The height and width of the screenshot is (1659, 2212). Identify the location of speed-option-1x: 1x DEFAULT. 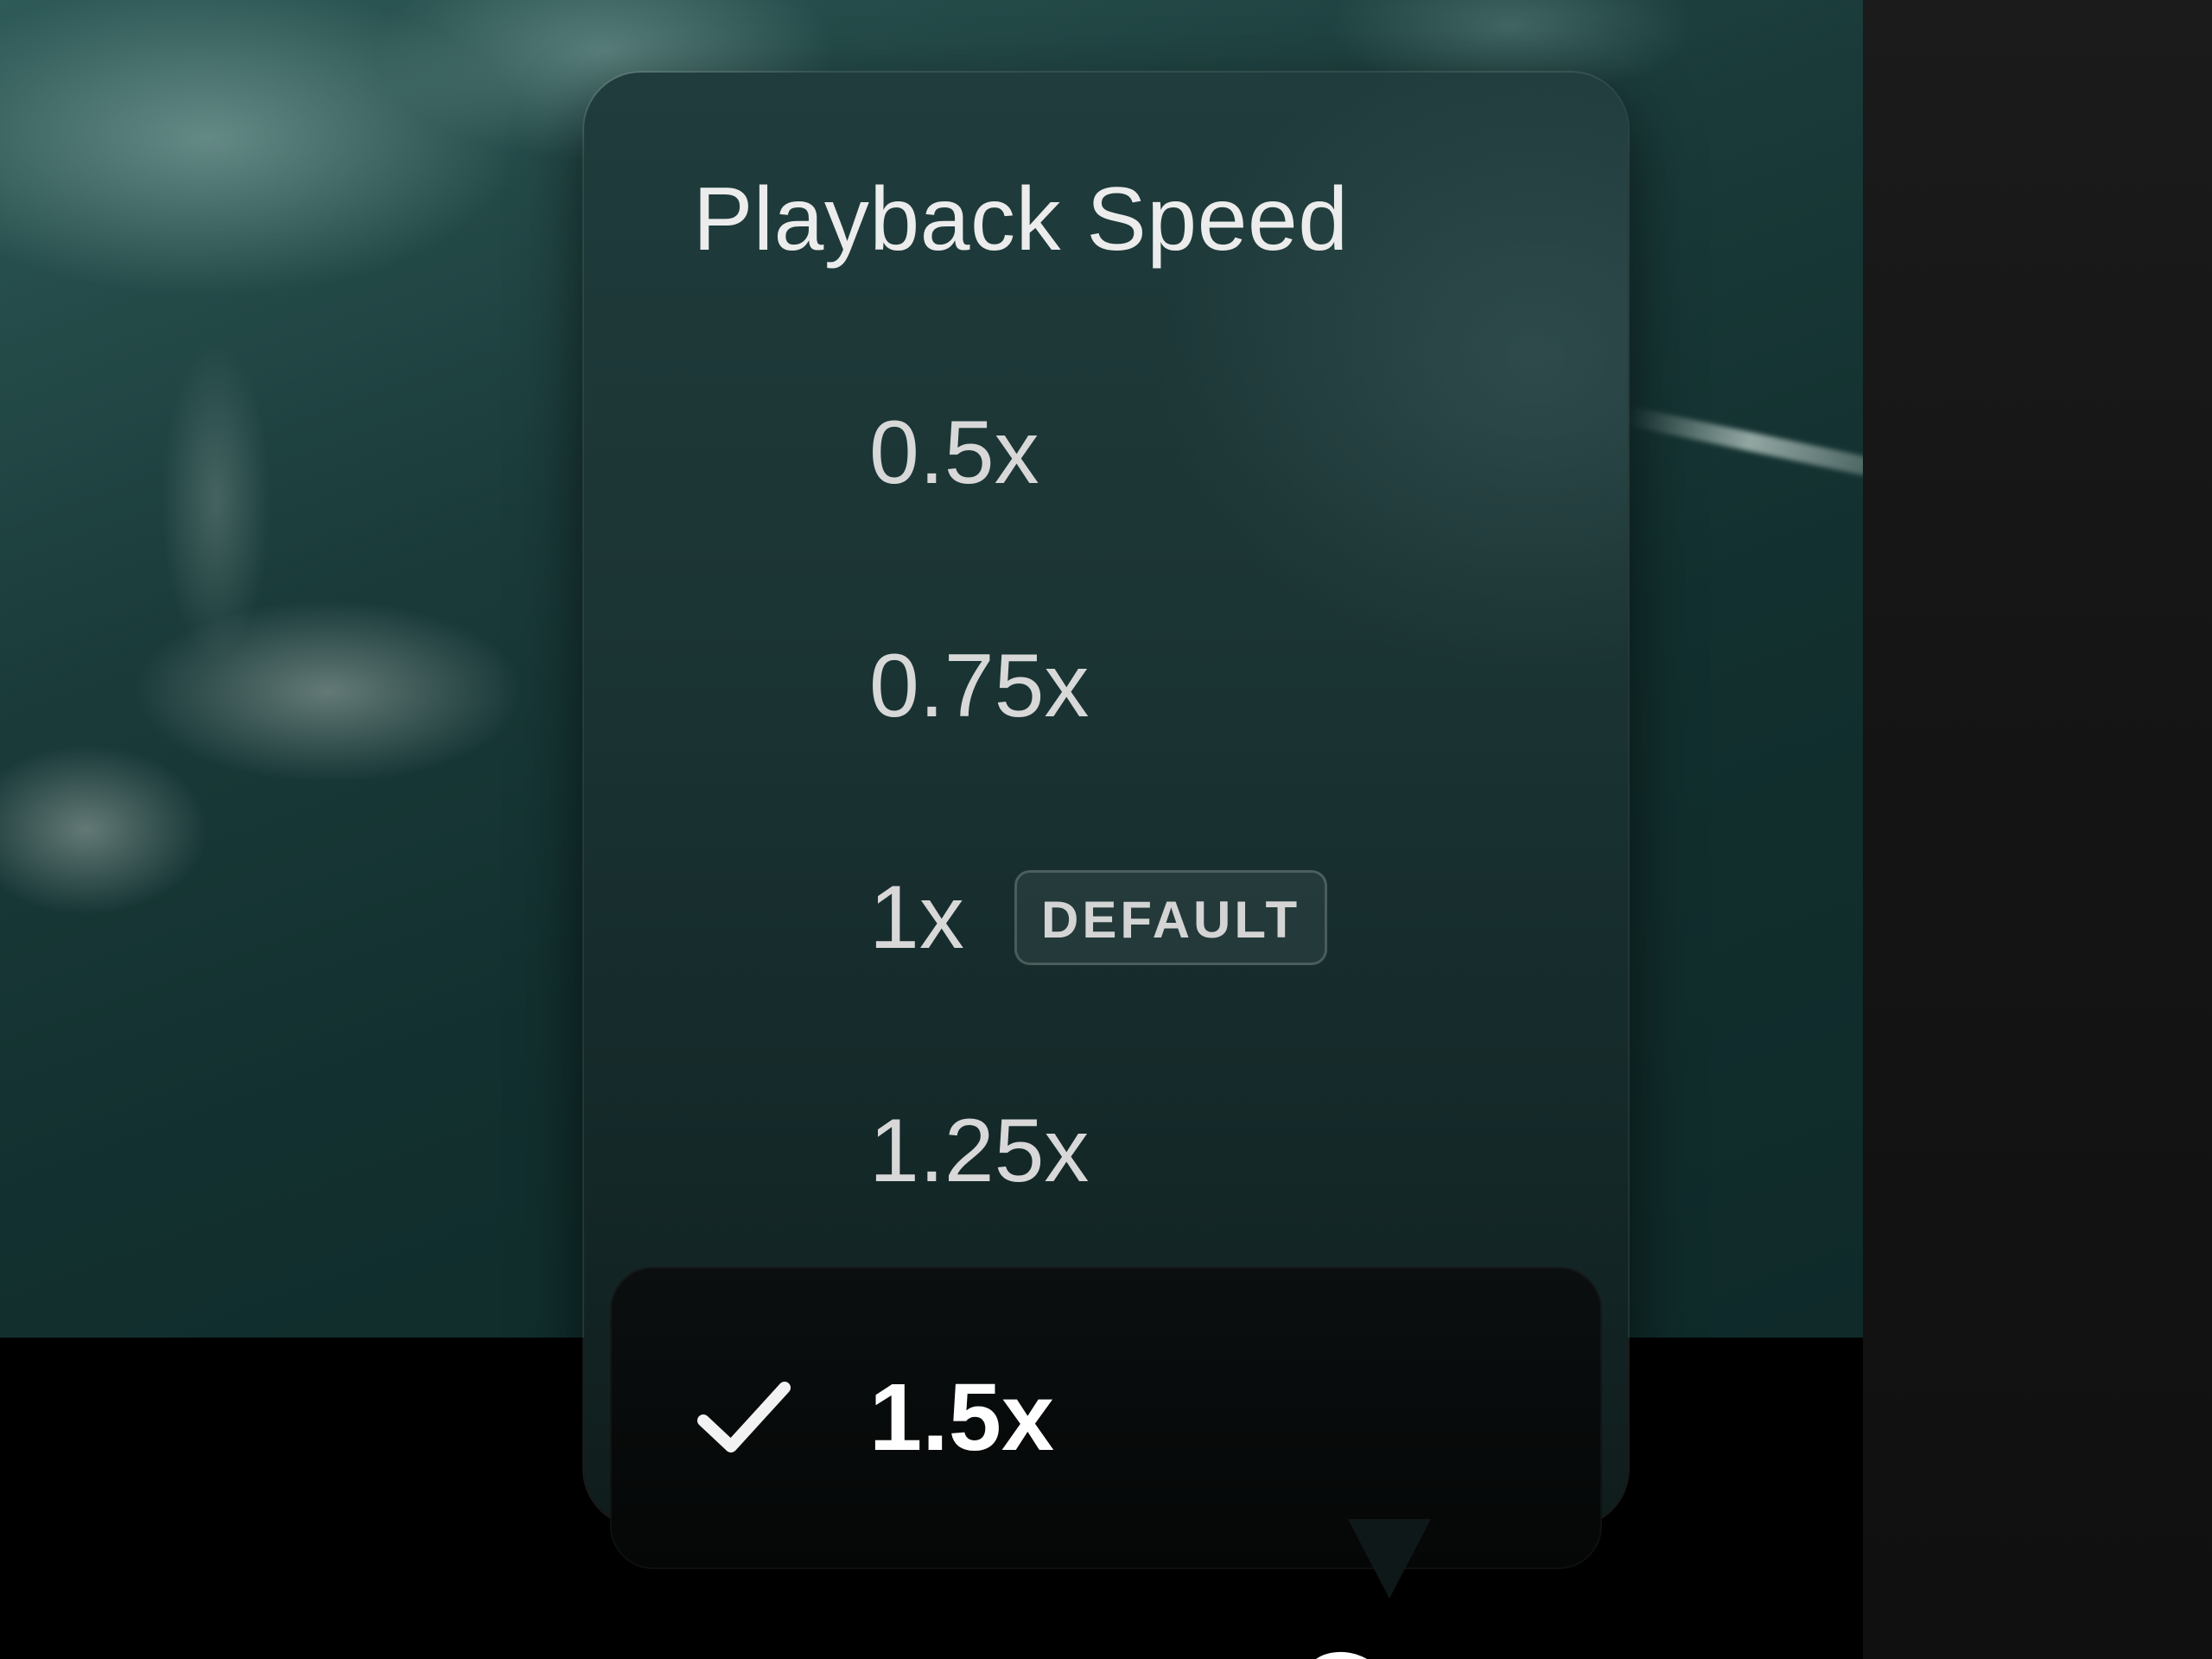
(1106, 917).